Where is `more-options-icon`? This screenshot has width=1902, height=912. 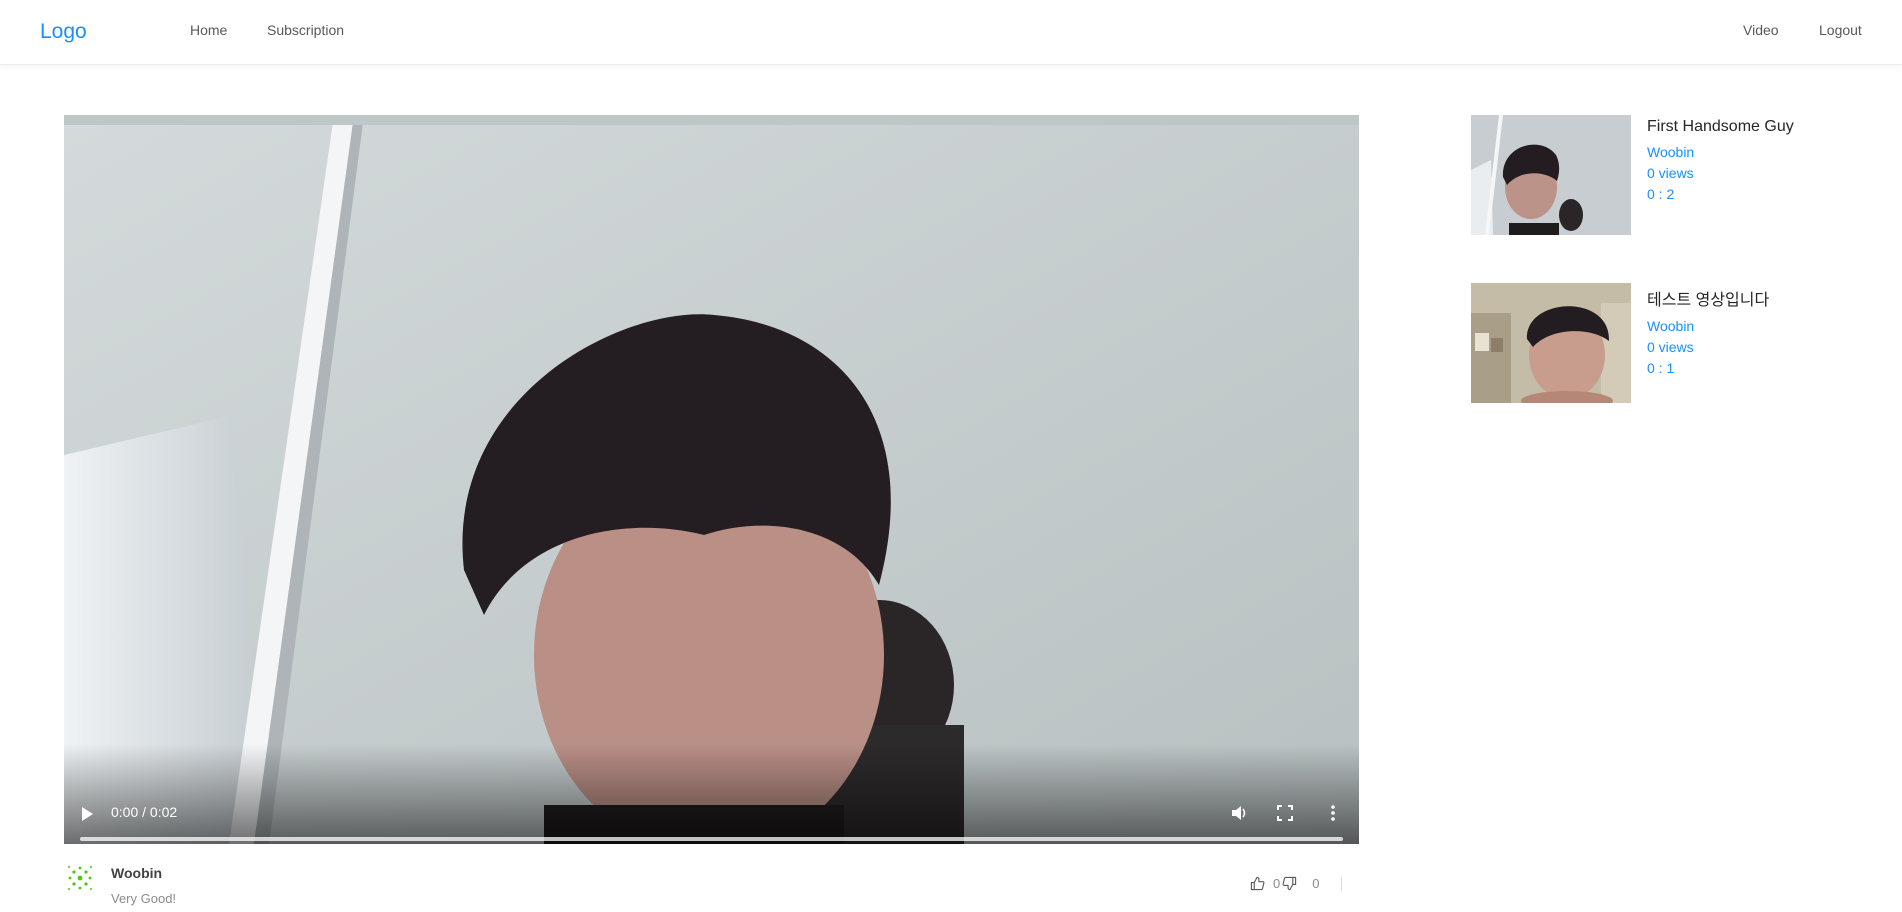
more-options-icon is located at coordinates (1333, 813).